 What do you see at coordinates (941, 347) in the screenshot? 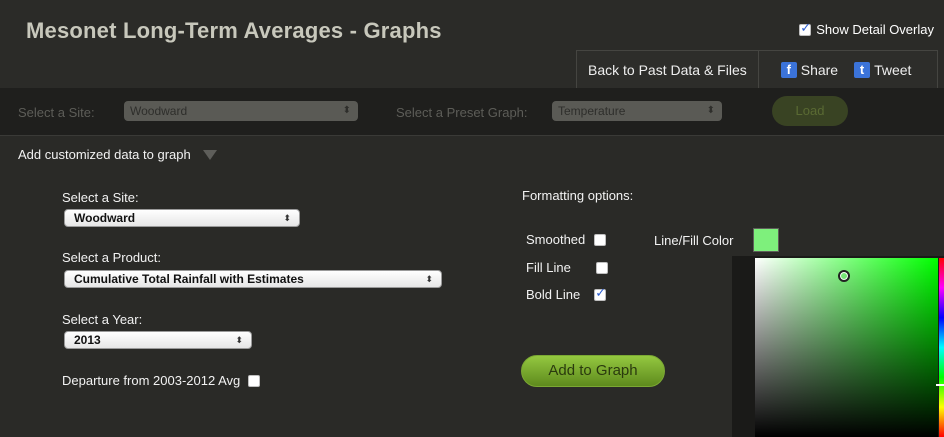
I see `color-picker-hue-slider` at bounding box center [941, 347].